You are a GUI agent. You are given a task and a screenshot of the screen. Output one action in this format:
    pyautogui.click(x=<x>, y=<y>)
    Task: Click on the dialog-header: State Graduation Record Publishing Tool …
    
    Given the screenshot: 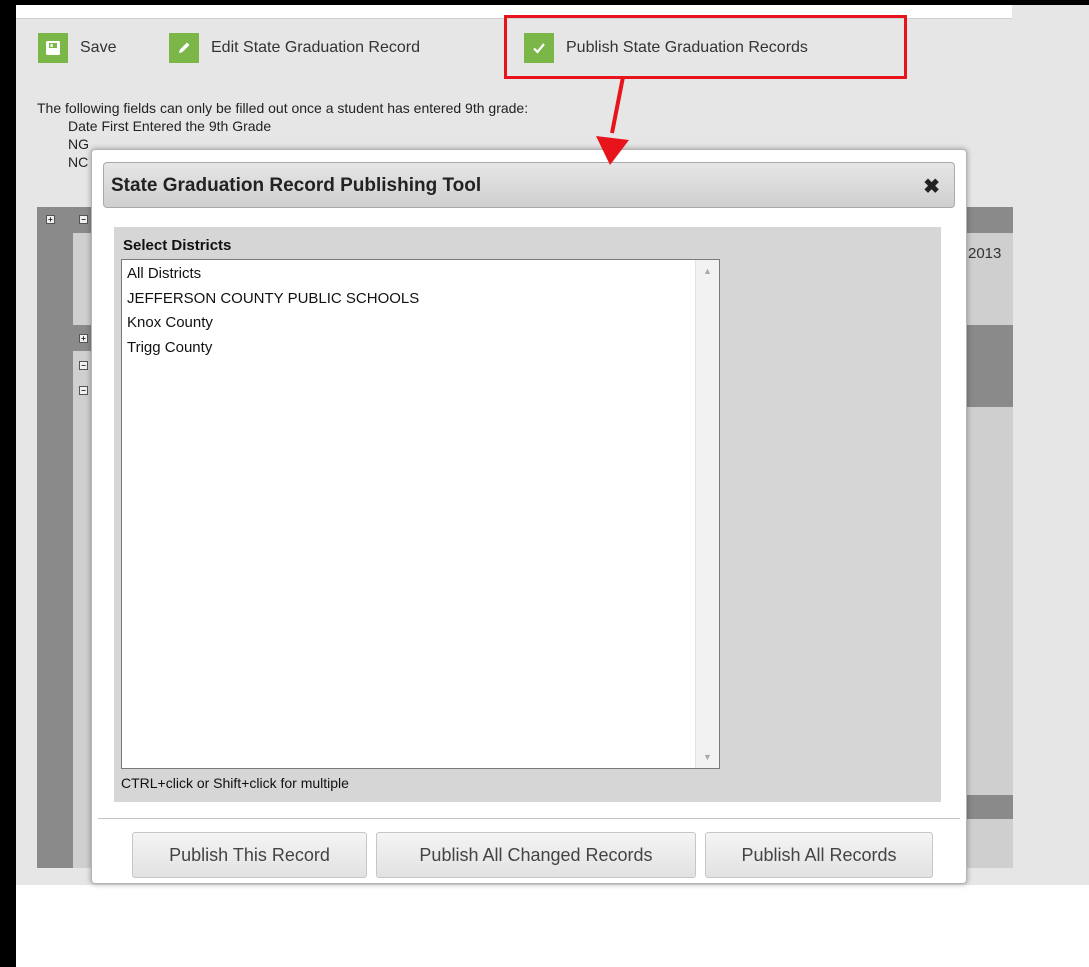 What is the action you would take?
    pyautogui.click(x=529, y=185)
    